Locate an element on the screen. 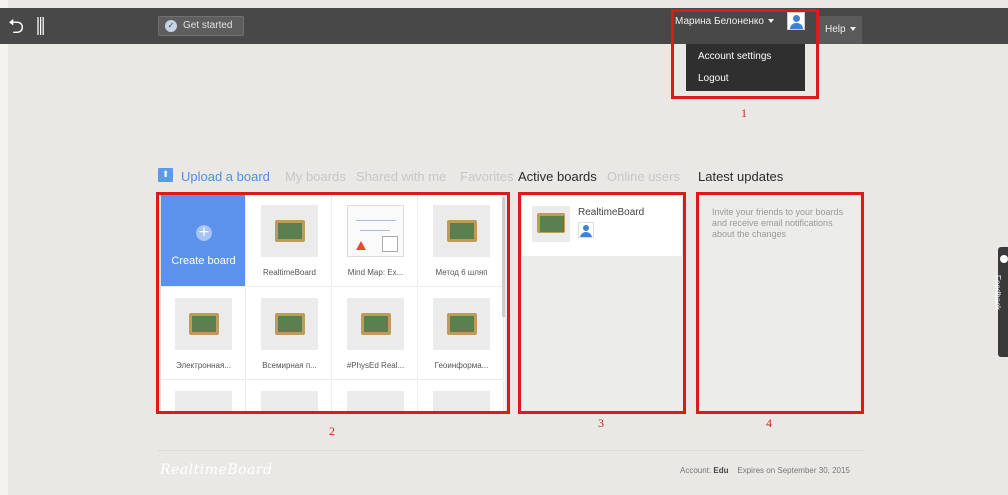 Image resolution: width=1008 pixels, height=495 pixels. get-started-button: ✓ Get started is located at coordinates (201, 26).